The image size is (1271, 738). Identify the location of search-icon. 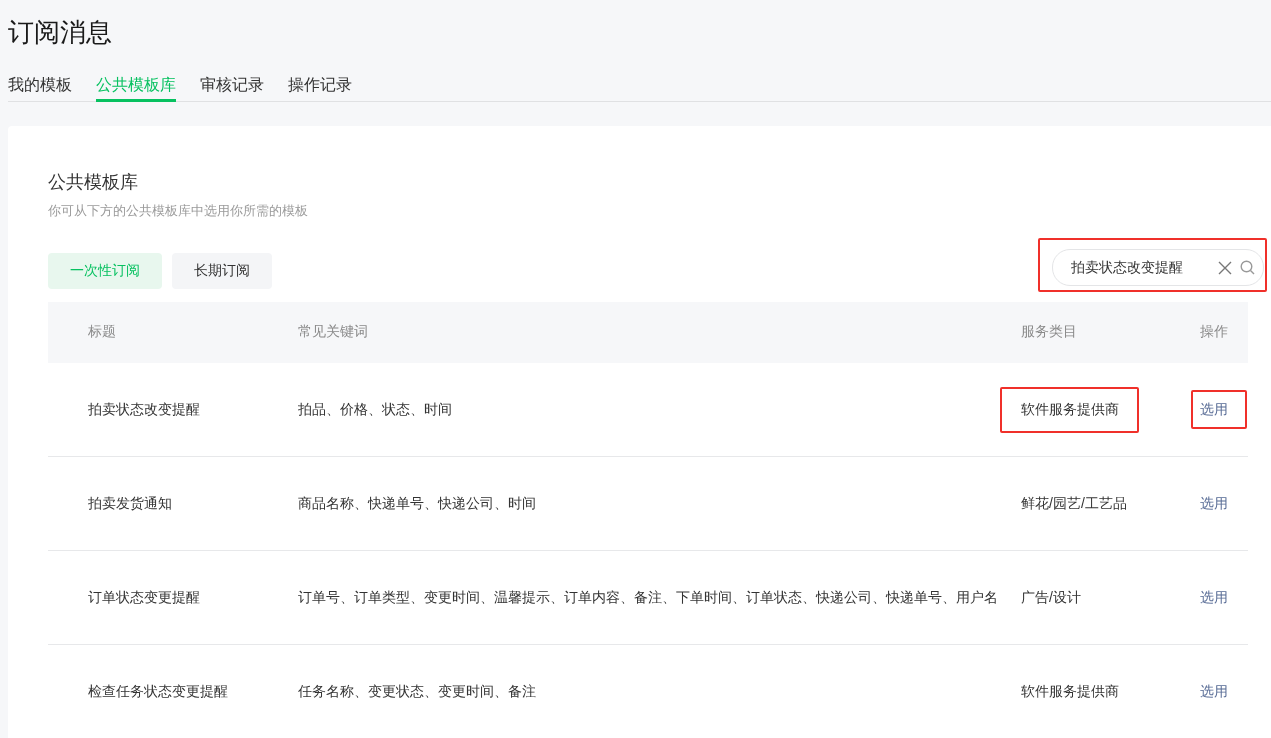
(1247, 267).